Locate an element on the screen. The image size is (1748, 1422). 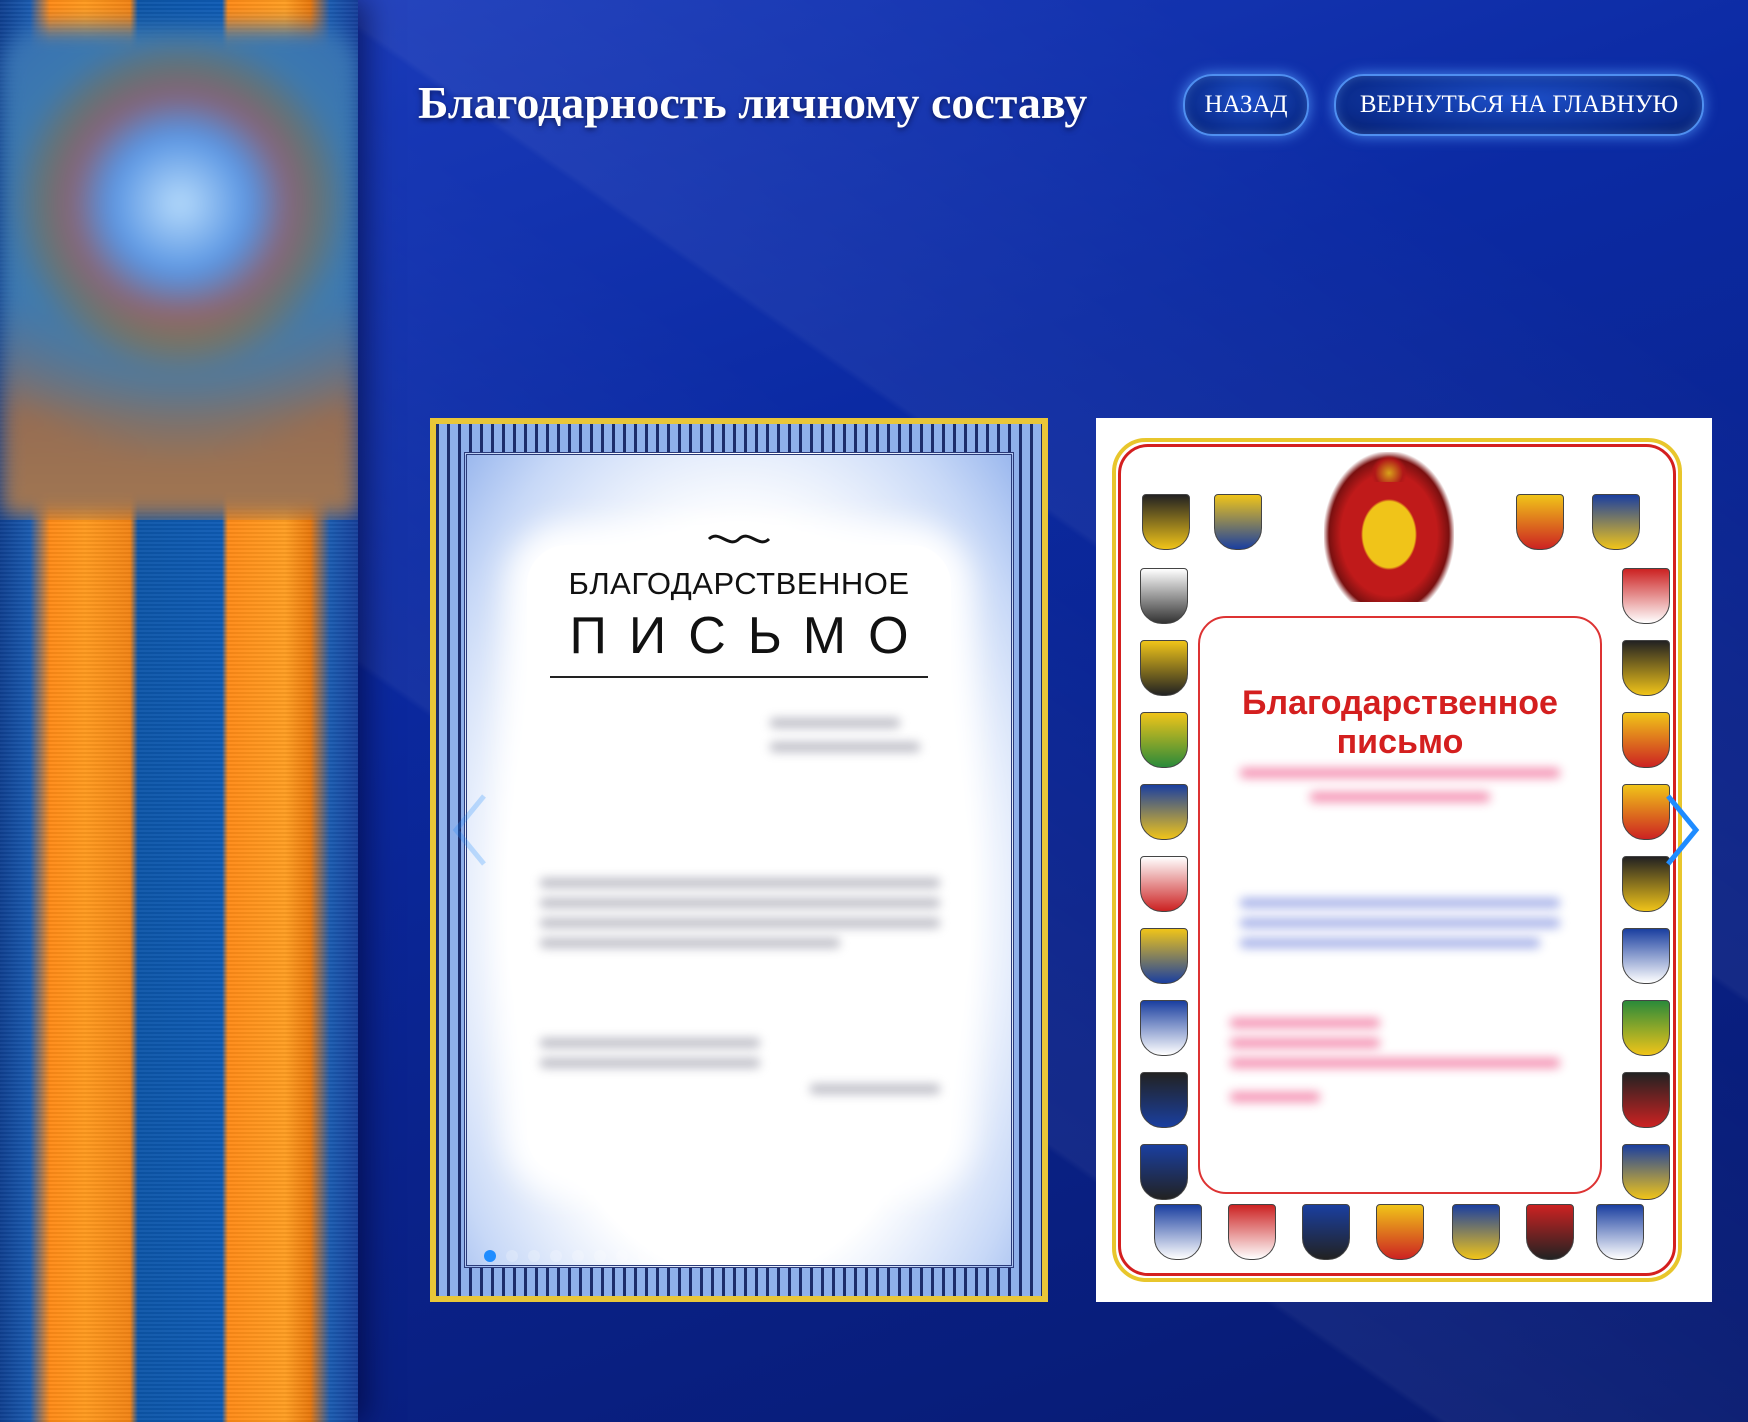
chevron-left-icon is located at coordinates (471, 830).